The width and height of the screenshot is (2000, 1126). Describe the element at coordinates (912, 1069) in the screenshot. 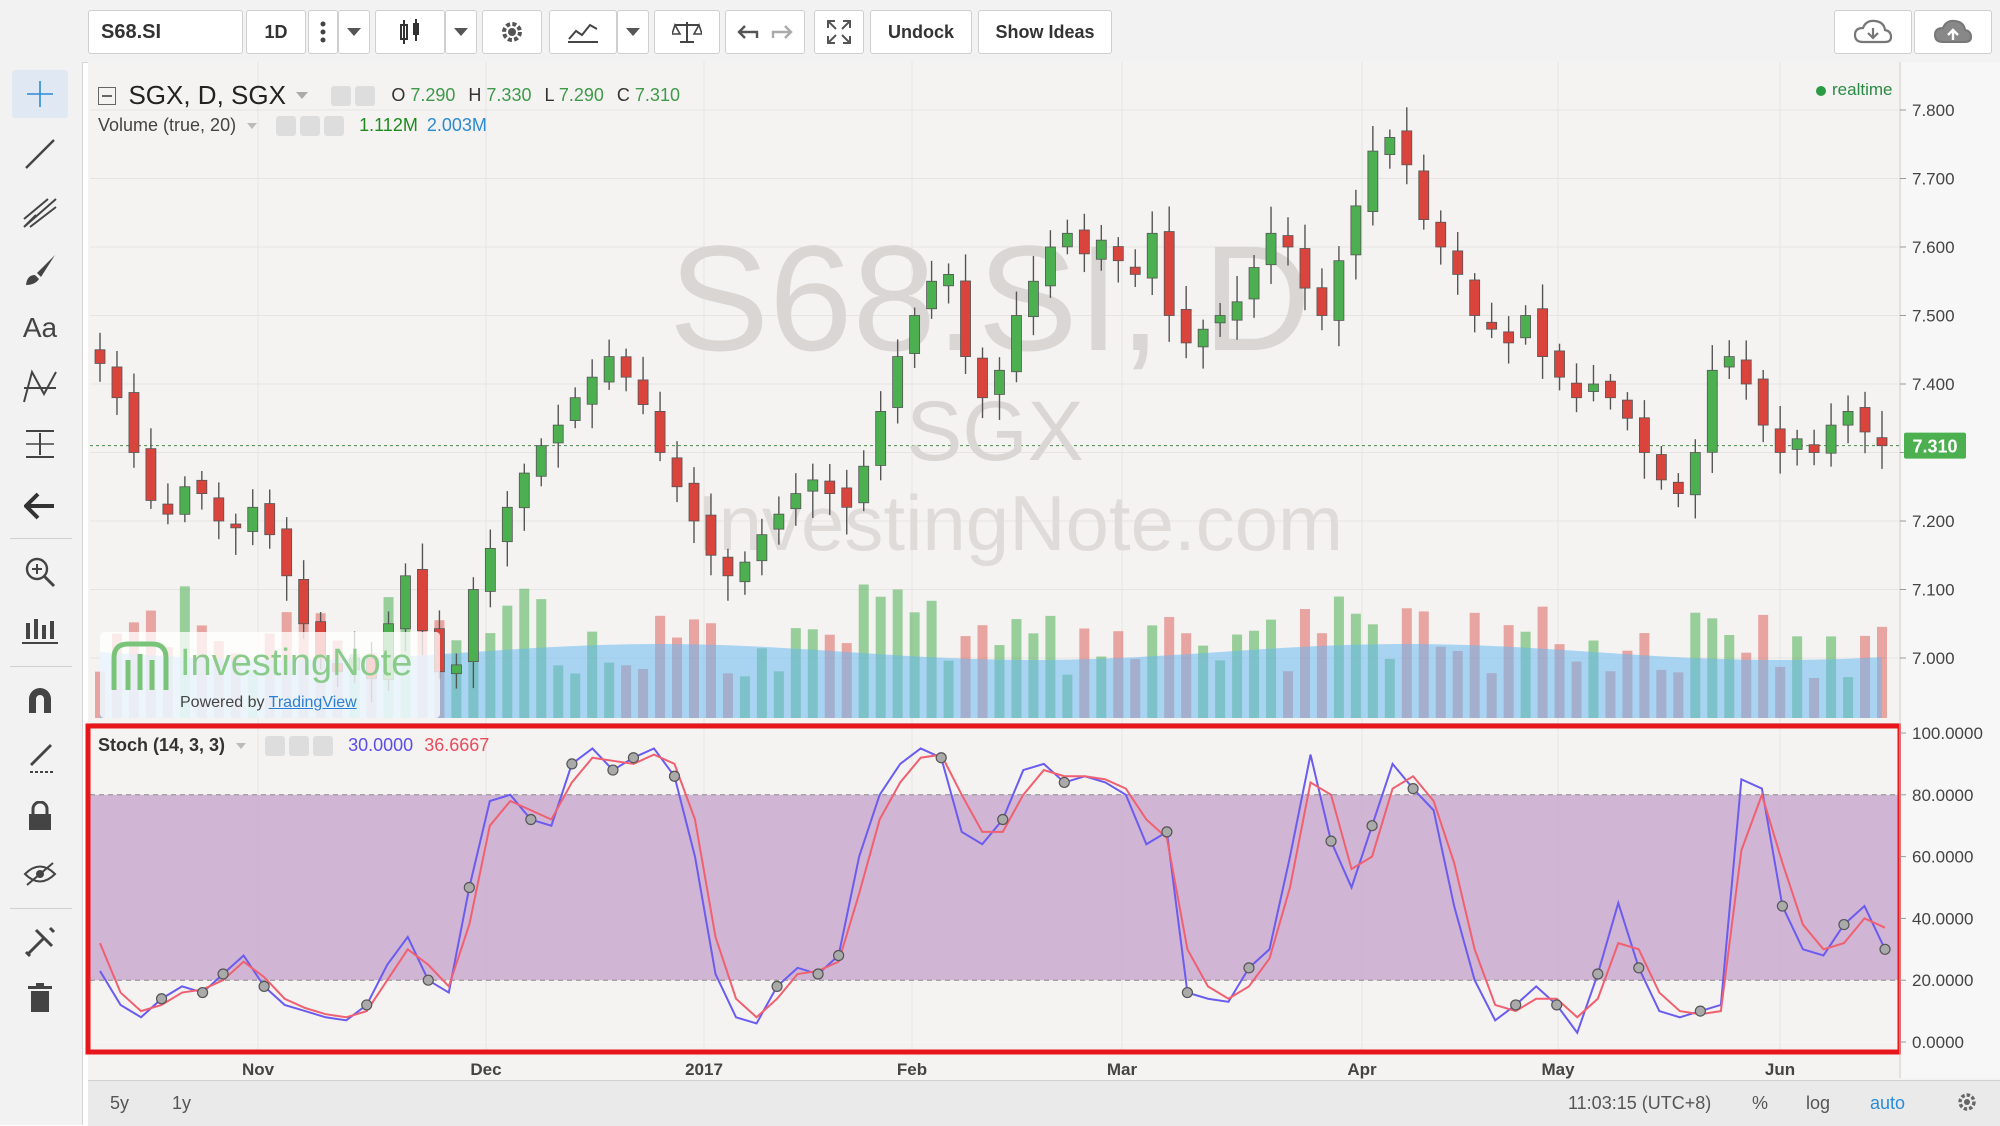

I see `time-tick-label: Feb` at that location.